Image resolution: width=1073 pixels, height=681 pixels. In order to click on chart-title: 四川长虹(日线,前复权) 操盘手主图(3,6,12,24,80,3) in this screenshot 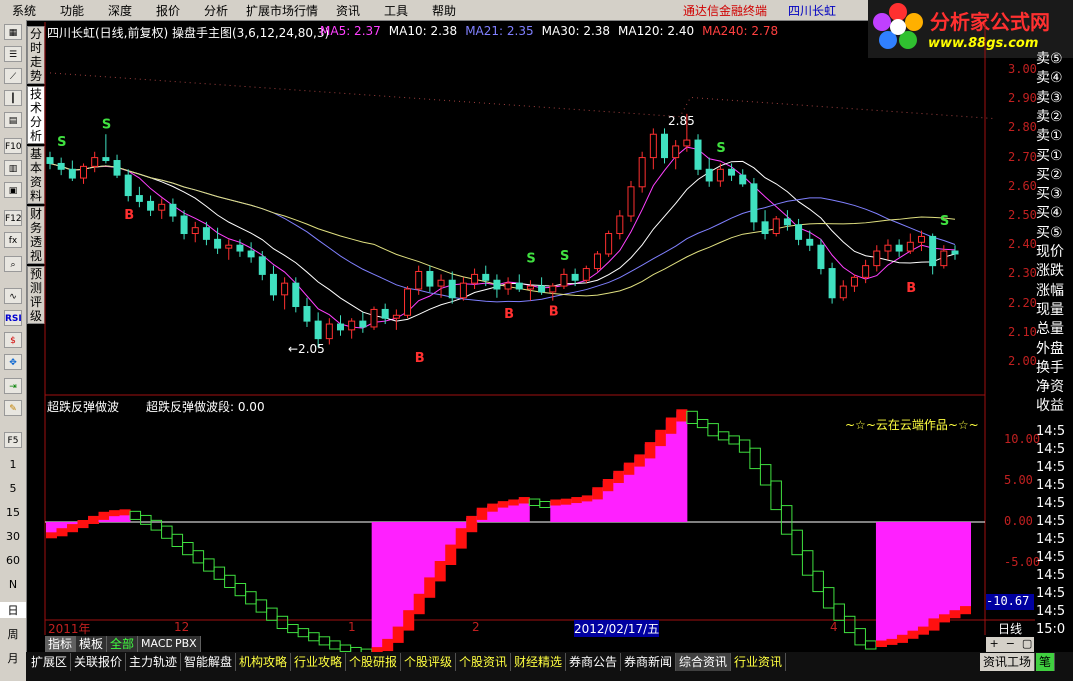, I will do `click(188, 33)`.